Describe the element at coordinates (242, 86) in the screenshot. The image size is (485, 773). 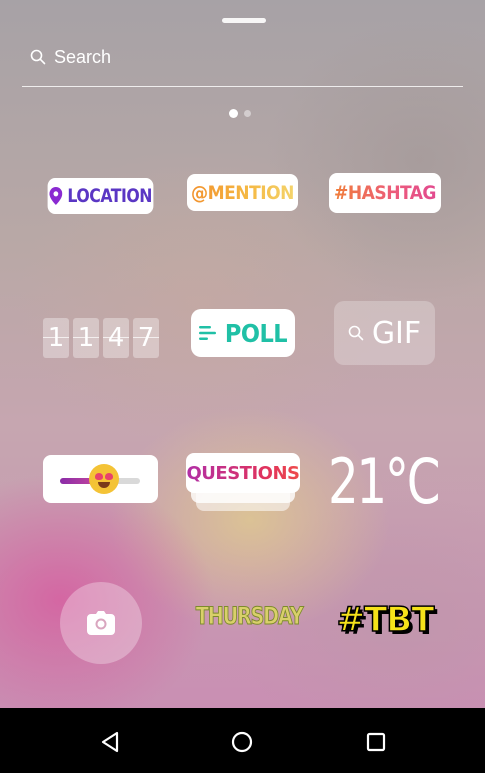
I see `search-divider` at that location.